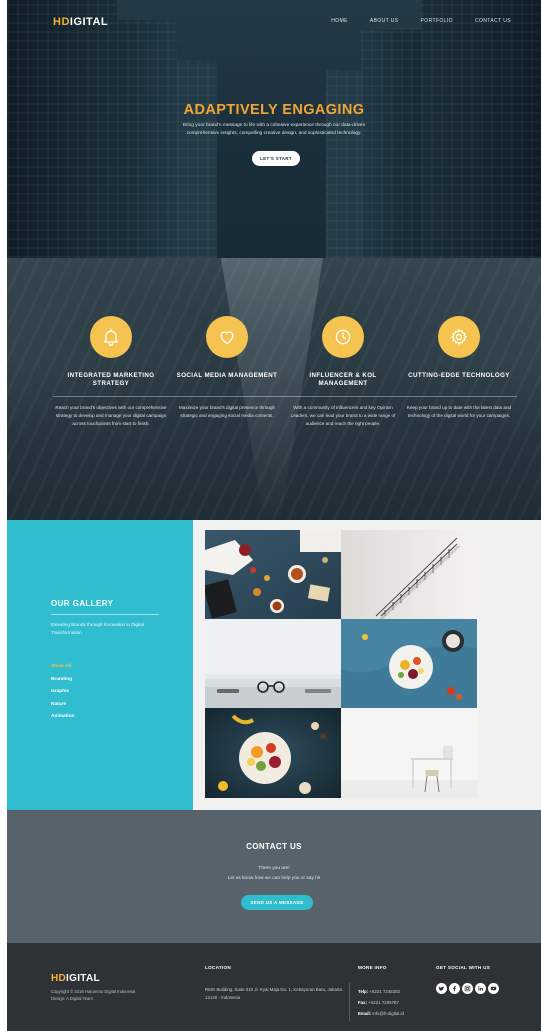  I want to click on fax-line: Fax: +6221 7205787, so click(378, 1003).